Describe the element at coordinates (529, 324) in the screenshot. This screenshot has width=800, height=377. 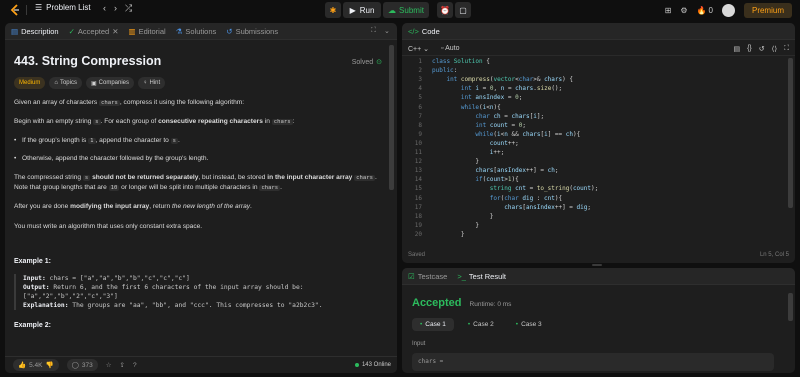
I see `case-tab-3: • Case 3` at that location.